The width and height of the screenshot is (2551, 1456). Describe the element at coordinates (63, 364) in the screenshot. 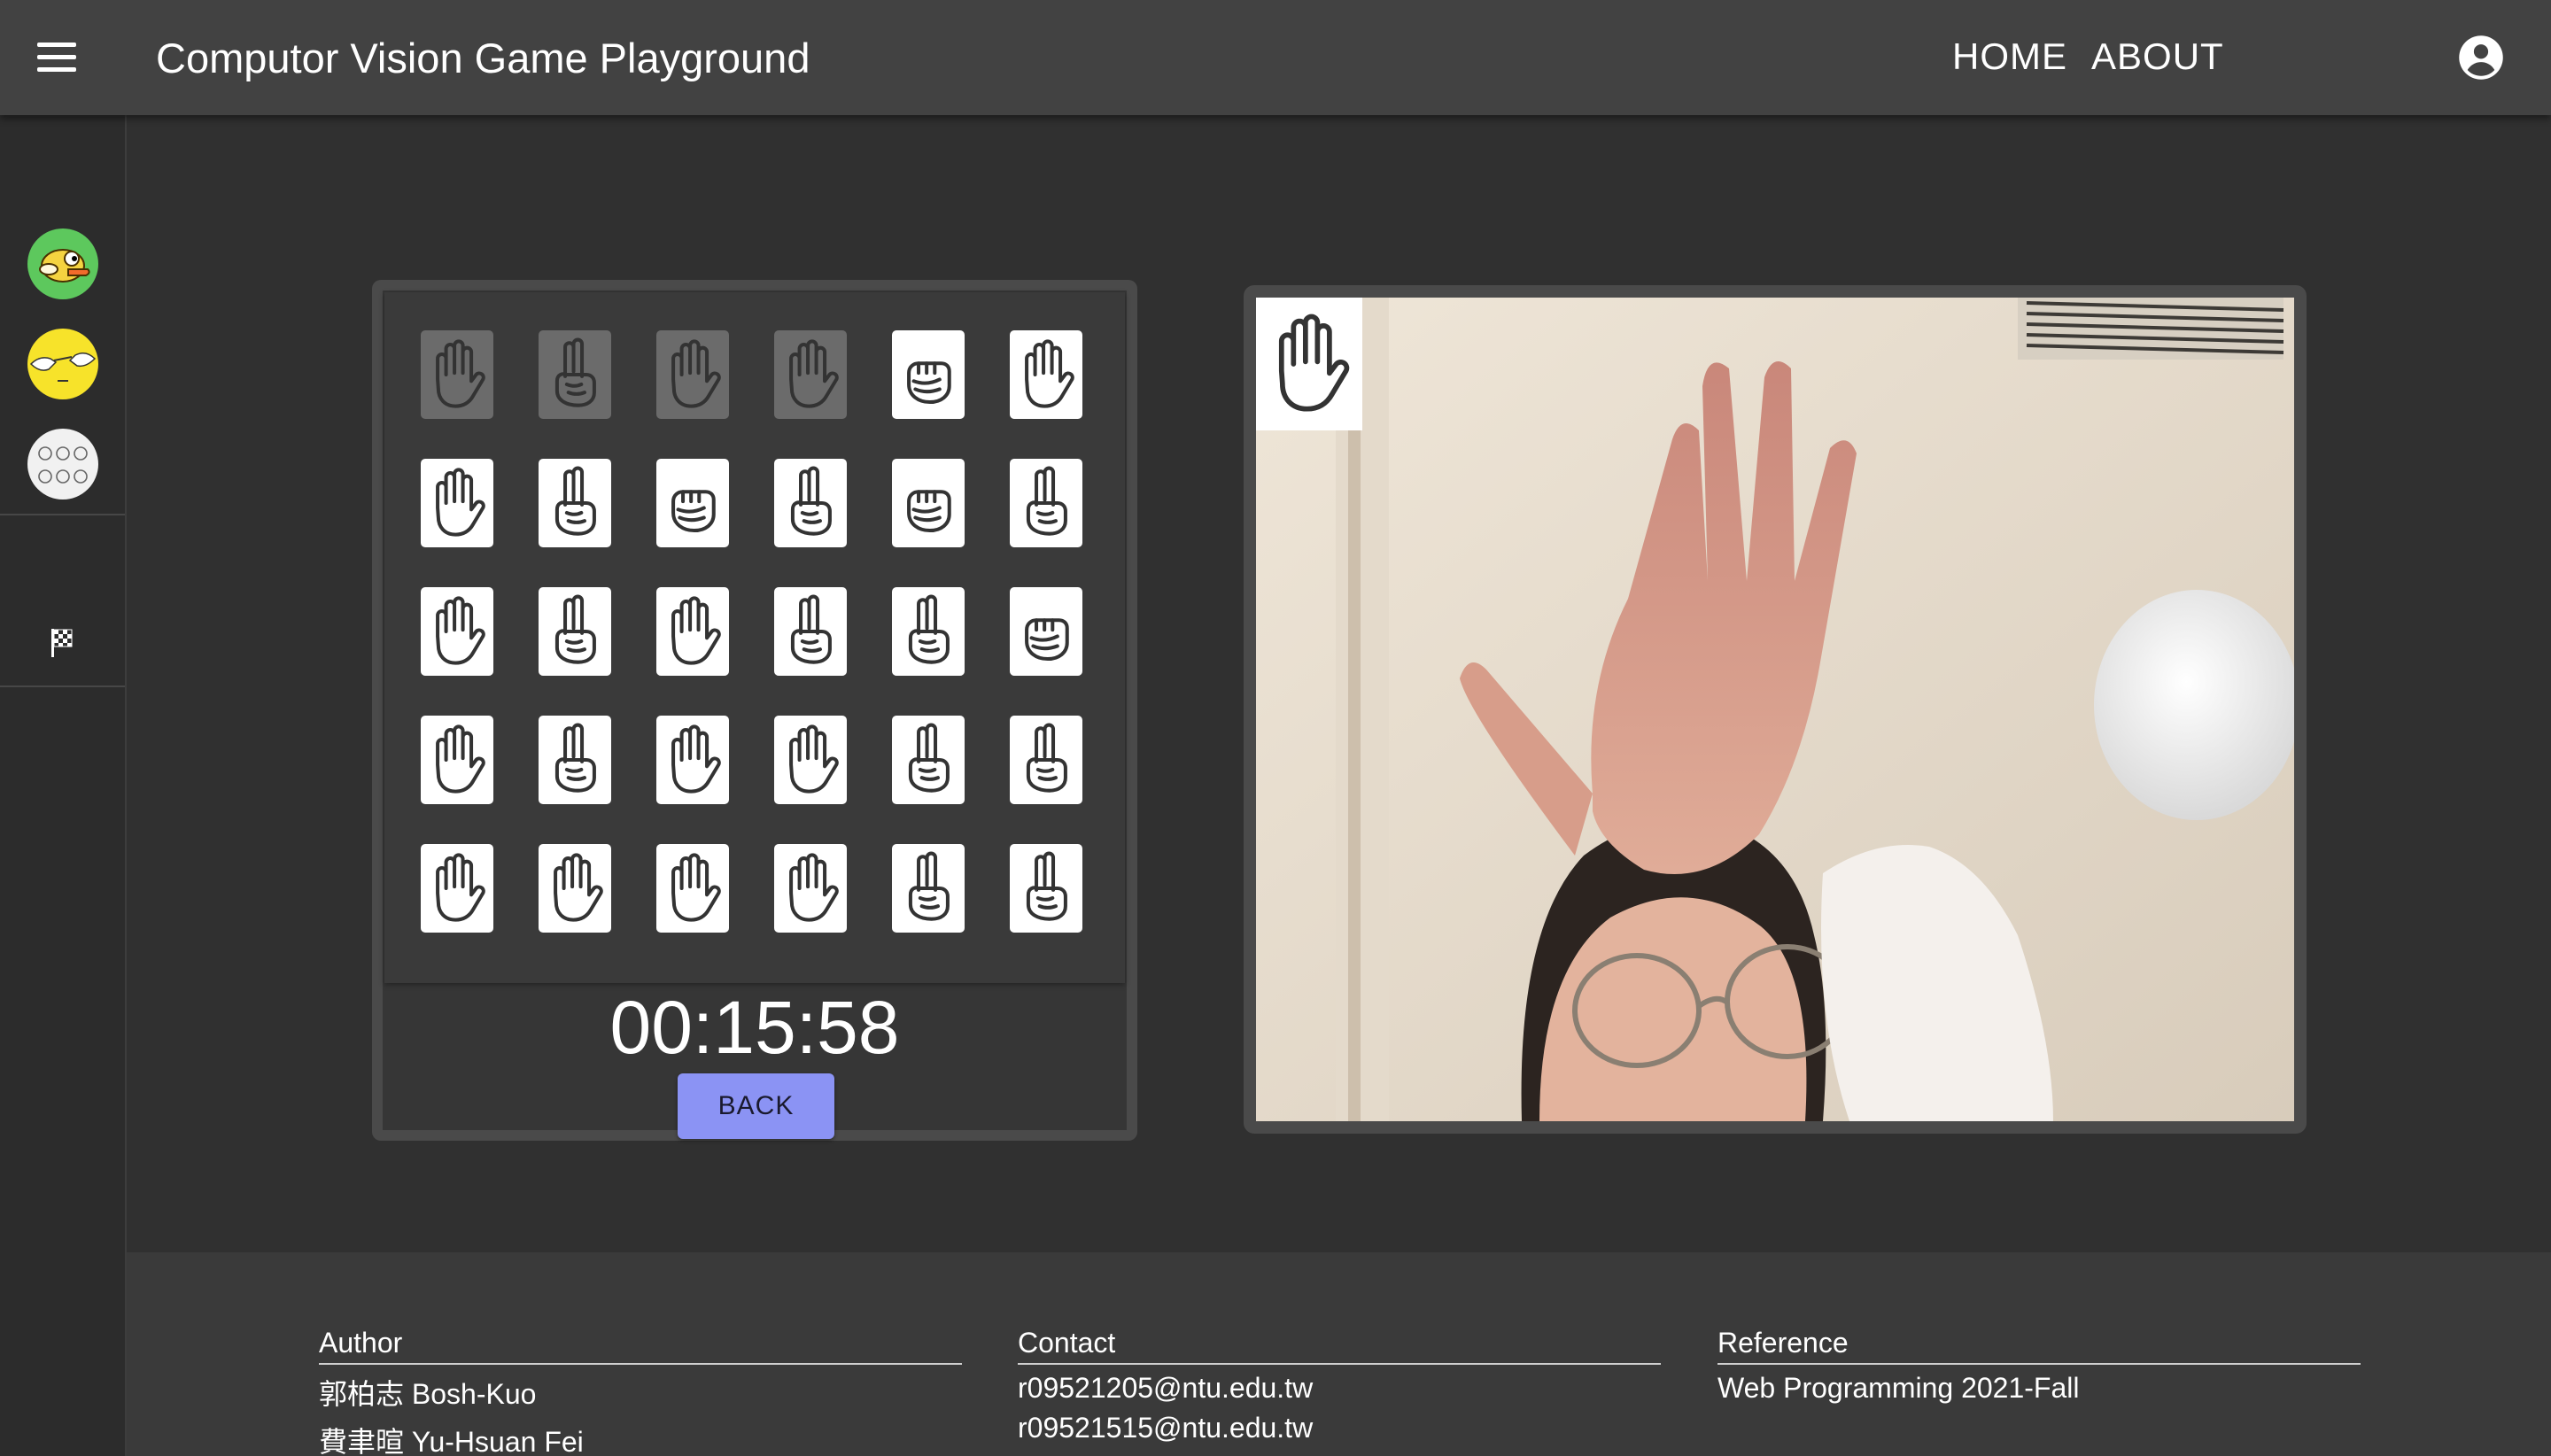

I see `hand-clap-icon` at that location.